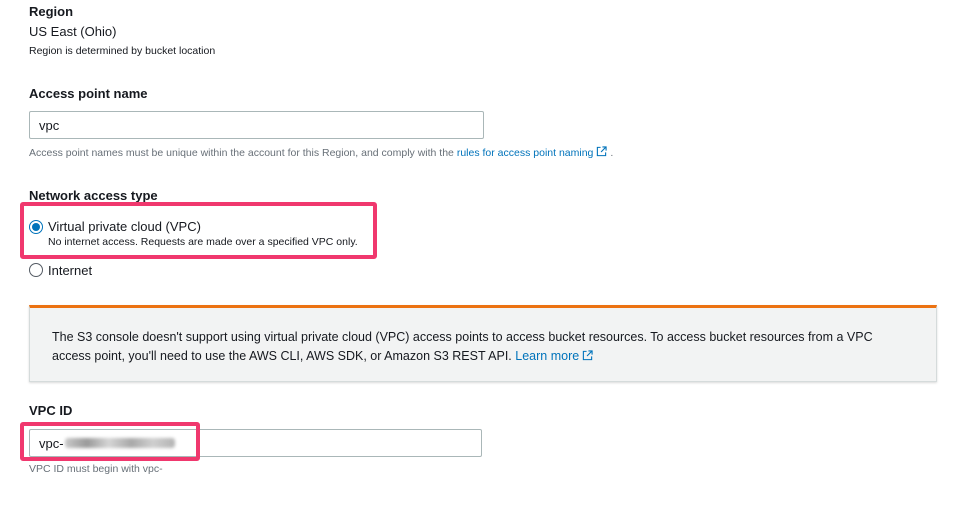 The image size is (960, 507). I want to click on network-access-type-label: Network access type, so click(93, 195).